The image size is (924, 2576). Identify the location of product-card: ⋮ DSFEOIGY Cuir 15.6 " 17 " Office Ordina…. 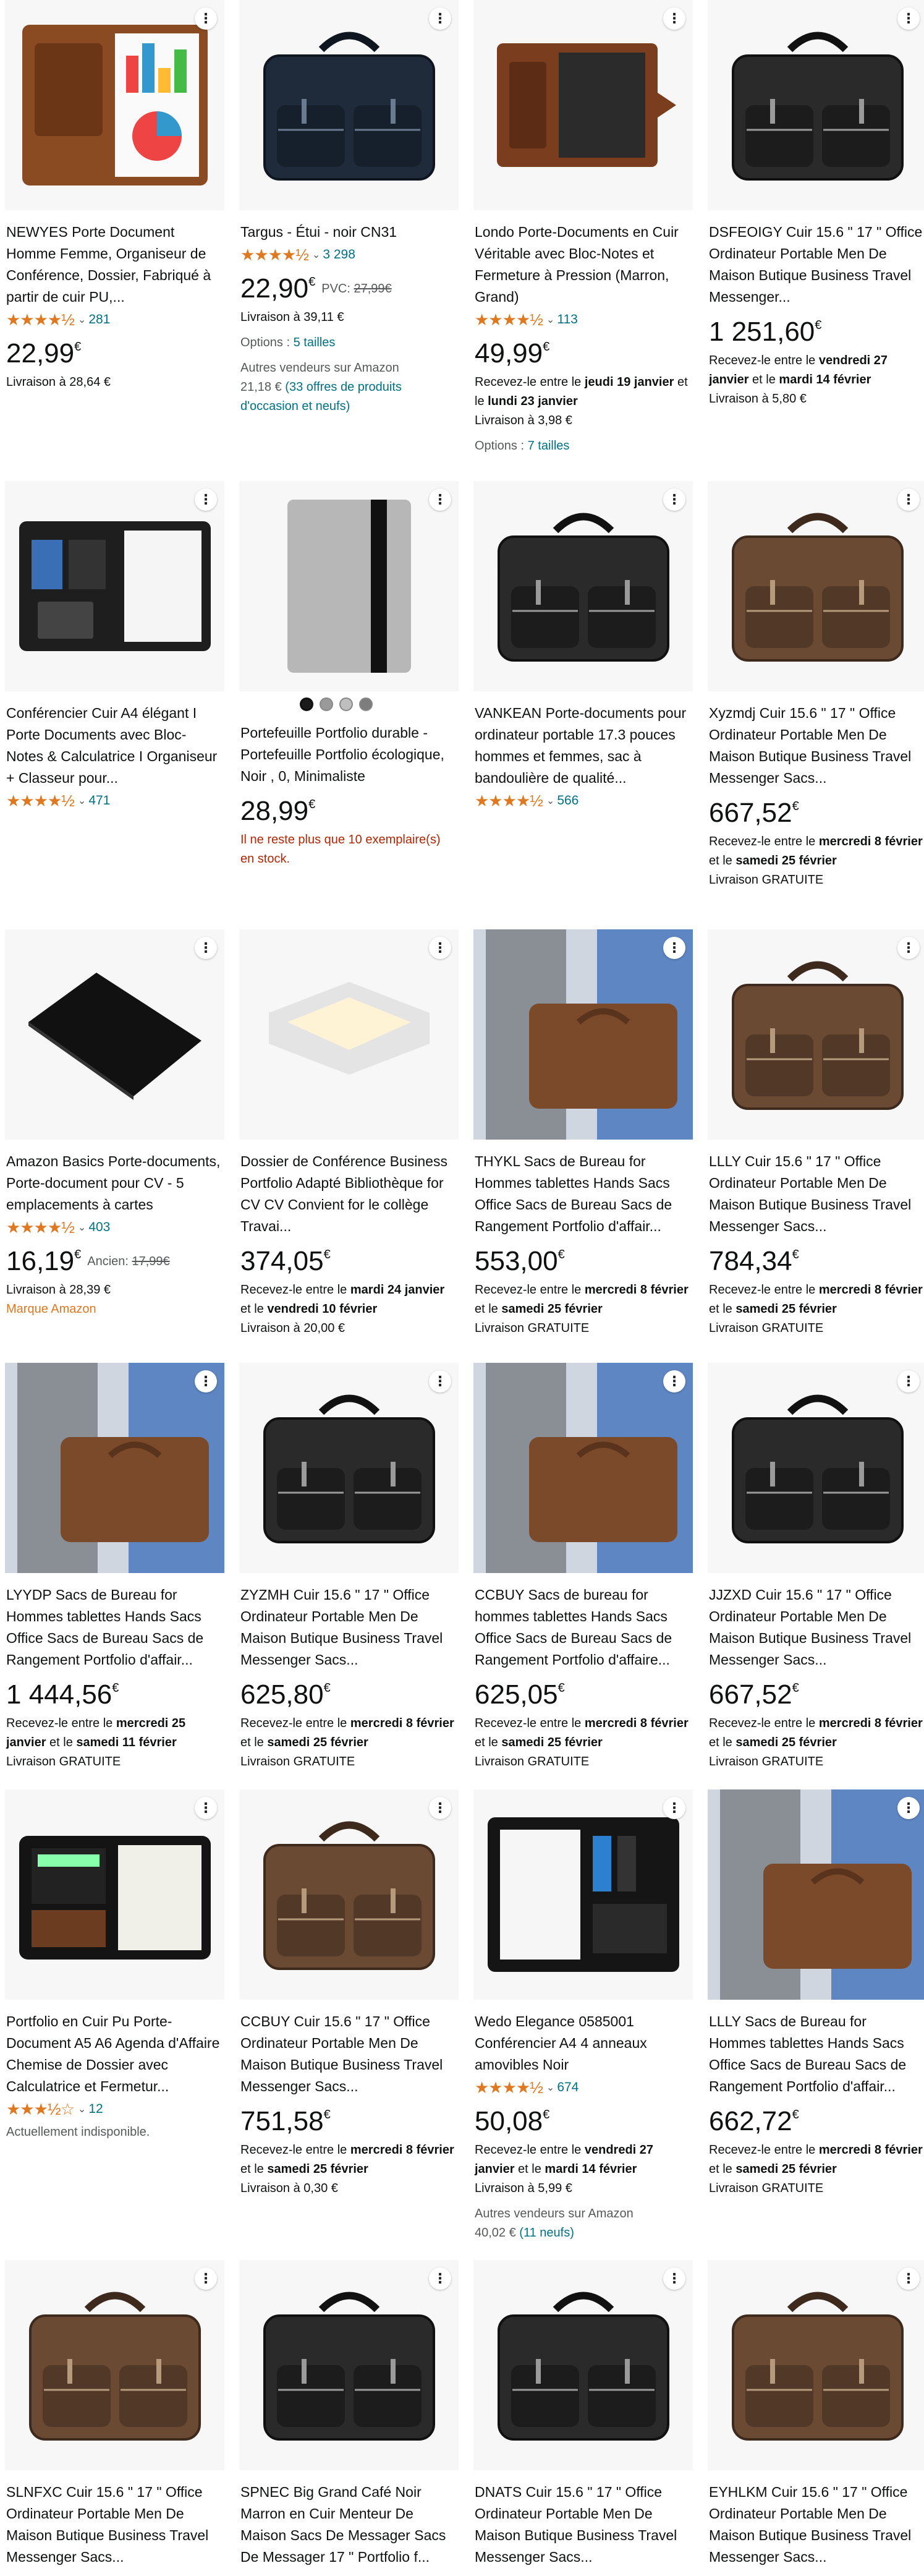
(816, 204).